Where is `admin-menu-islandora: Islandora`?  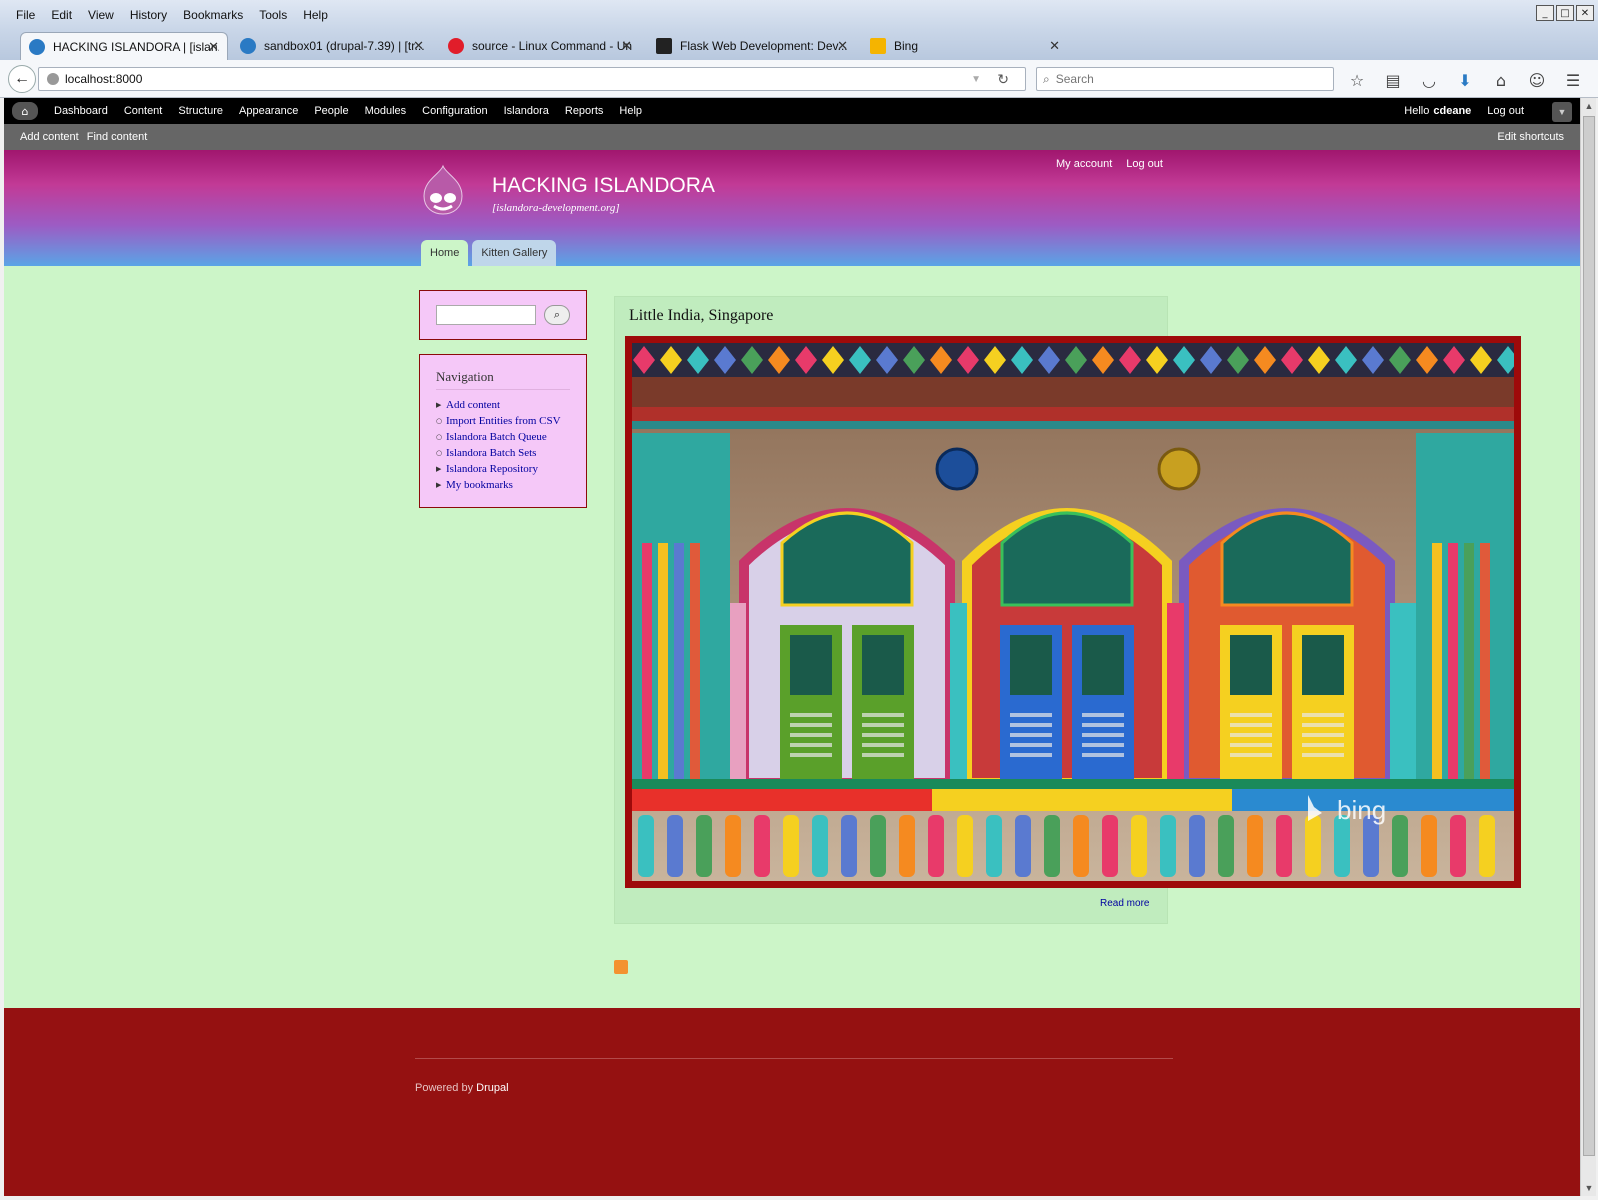 admin-menu-islandora: Islandora is located at coordinates (526, 111).